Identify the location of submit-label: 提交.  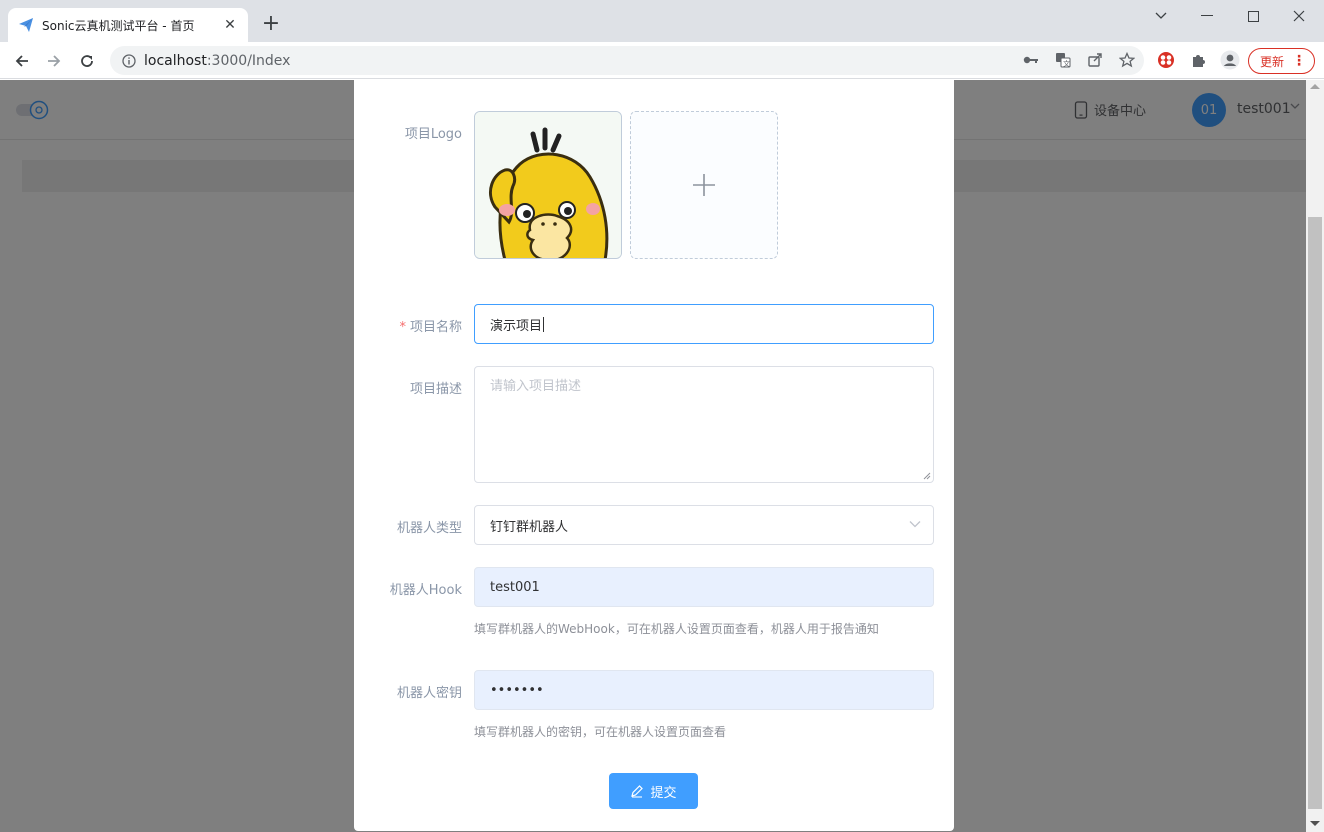
(663, 793).